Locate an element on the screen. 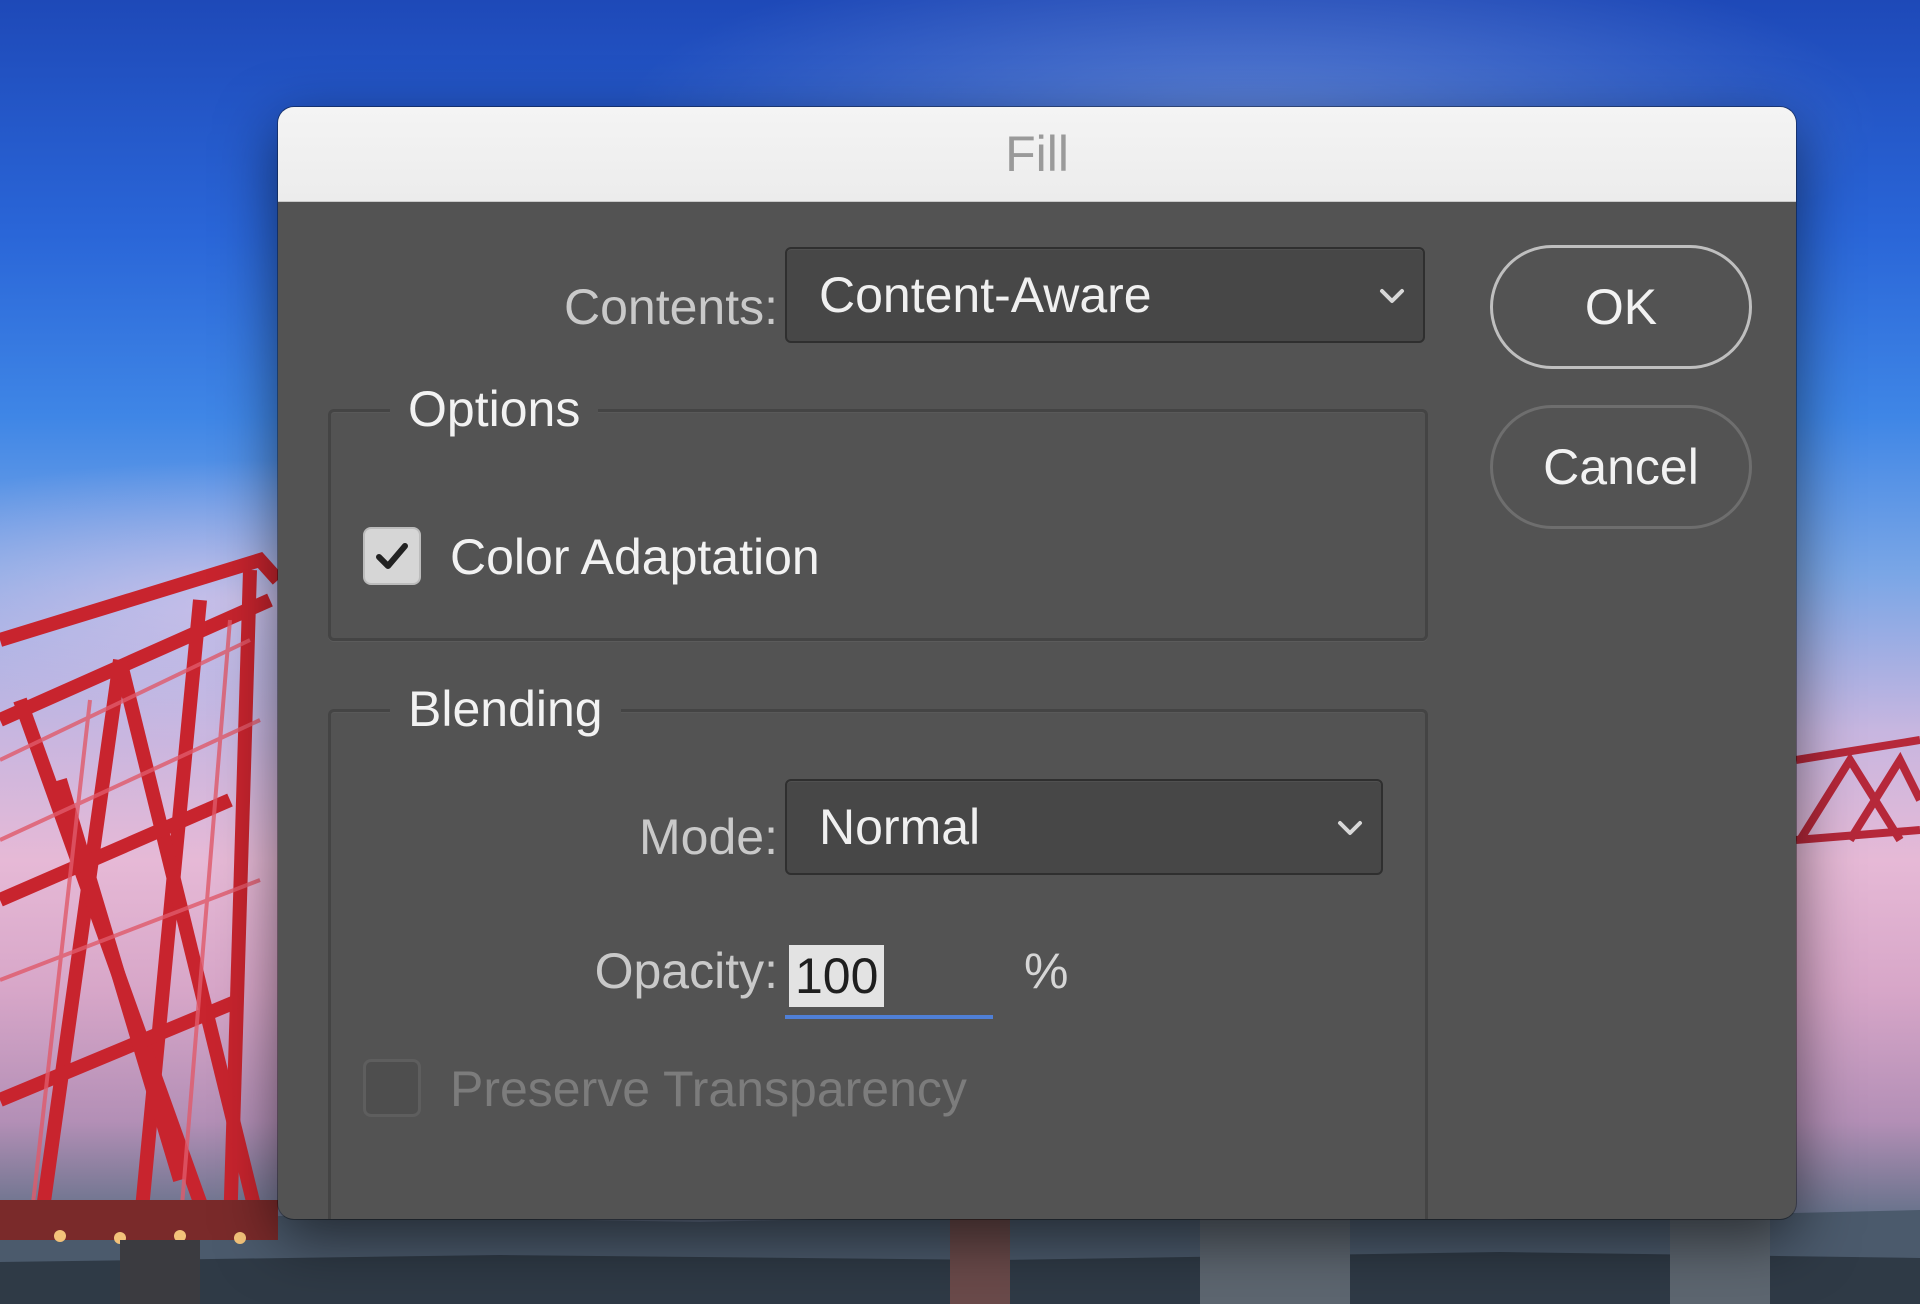 The width and height of the screenshot is (1920, 1304). contents-select-value: Content-Aware is located at coordinates (985, 295).